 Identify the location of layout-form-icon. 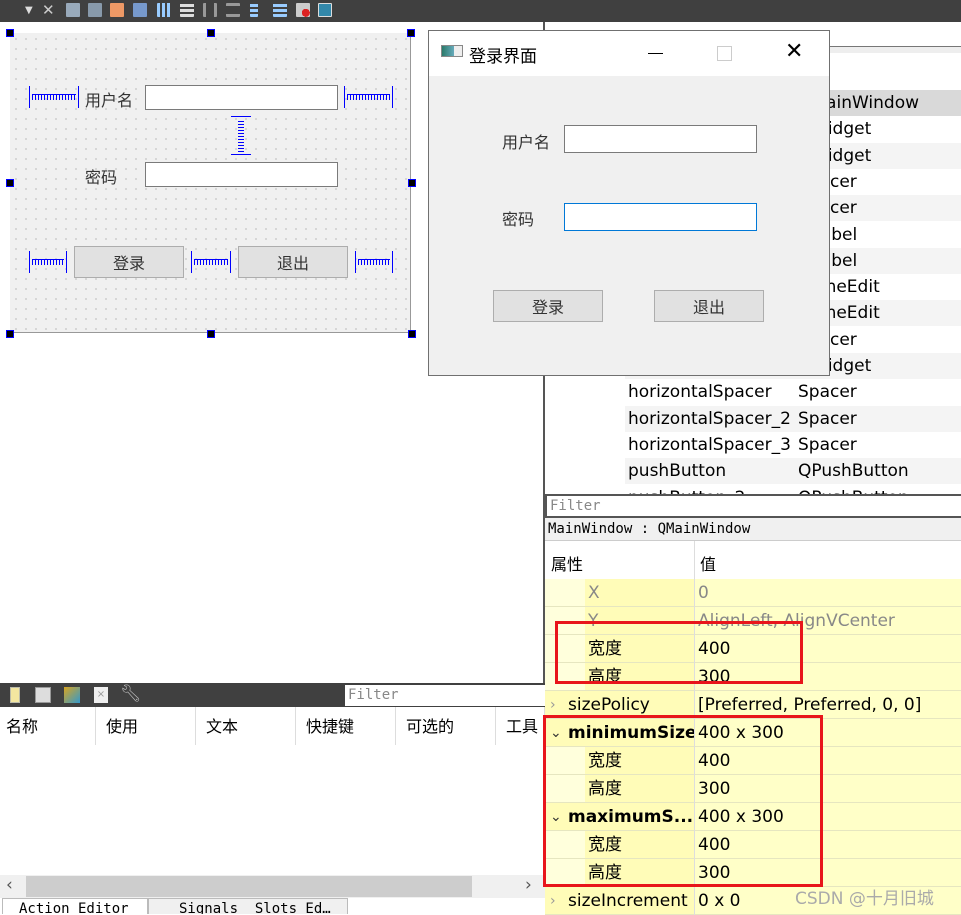
(254, 10).